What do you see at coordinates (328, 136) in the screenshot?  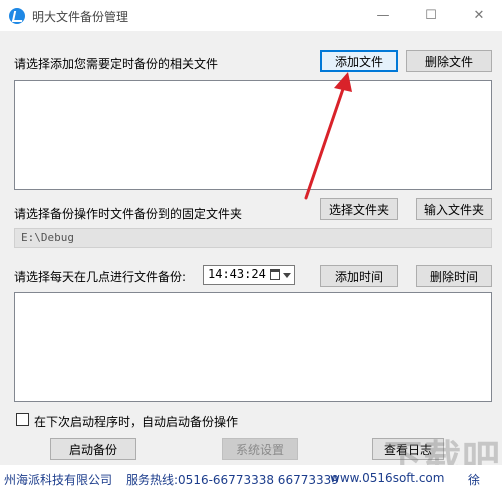 I see `red-arrow-annotation` at bounding box center [328, 136].